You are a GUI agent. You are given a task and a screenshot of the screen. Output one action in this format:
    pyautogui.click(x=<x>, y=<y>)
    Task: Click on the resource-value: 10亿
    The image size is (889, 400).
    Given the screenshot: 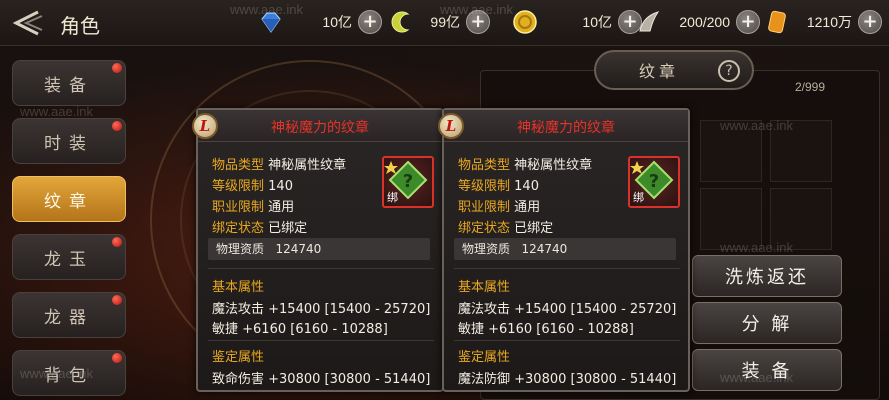 What is the action you would take?
    pyautogui.click(x=597, y=22)
    